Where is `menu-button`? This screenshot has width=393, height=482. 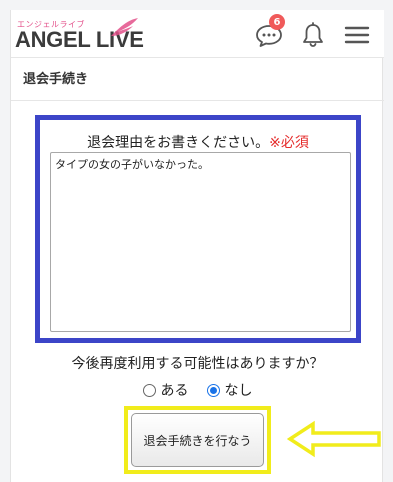 menu-button is located at coordinates (357, 35).